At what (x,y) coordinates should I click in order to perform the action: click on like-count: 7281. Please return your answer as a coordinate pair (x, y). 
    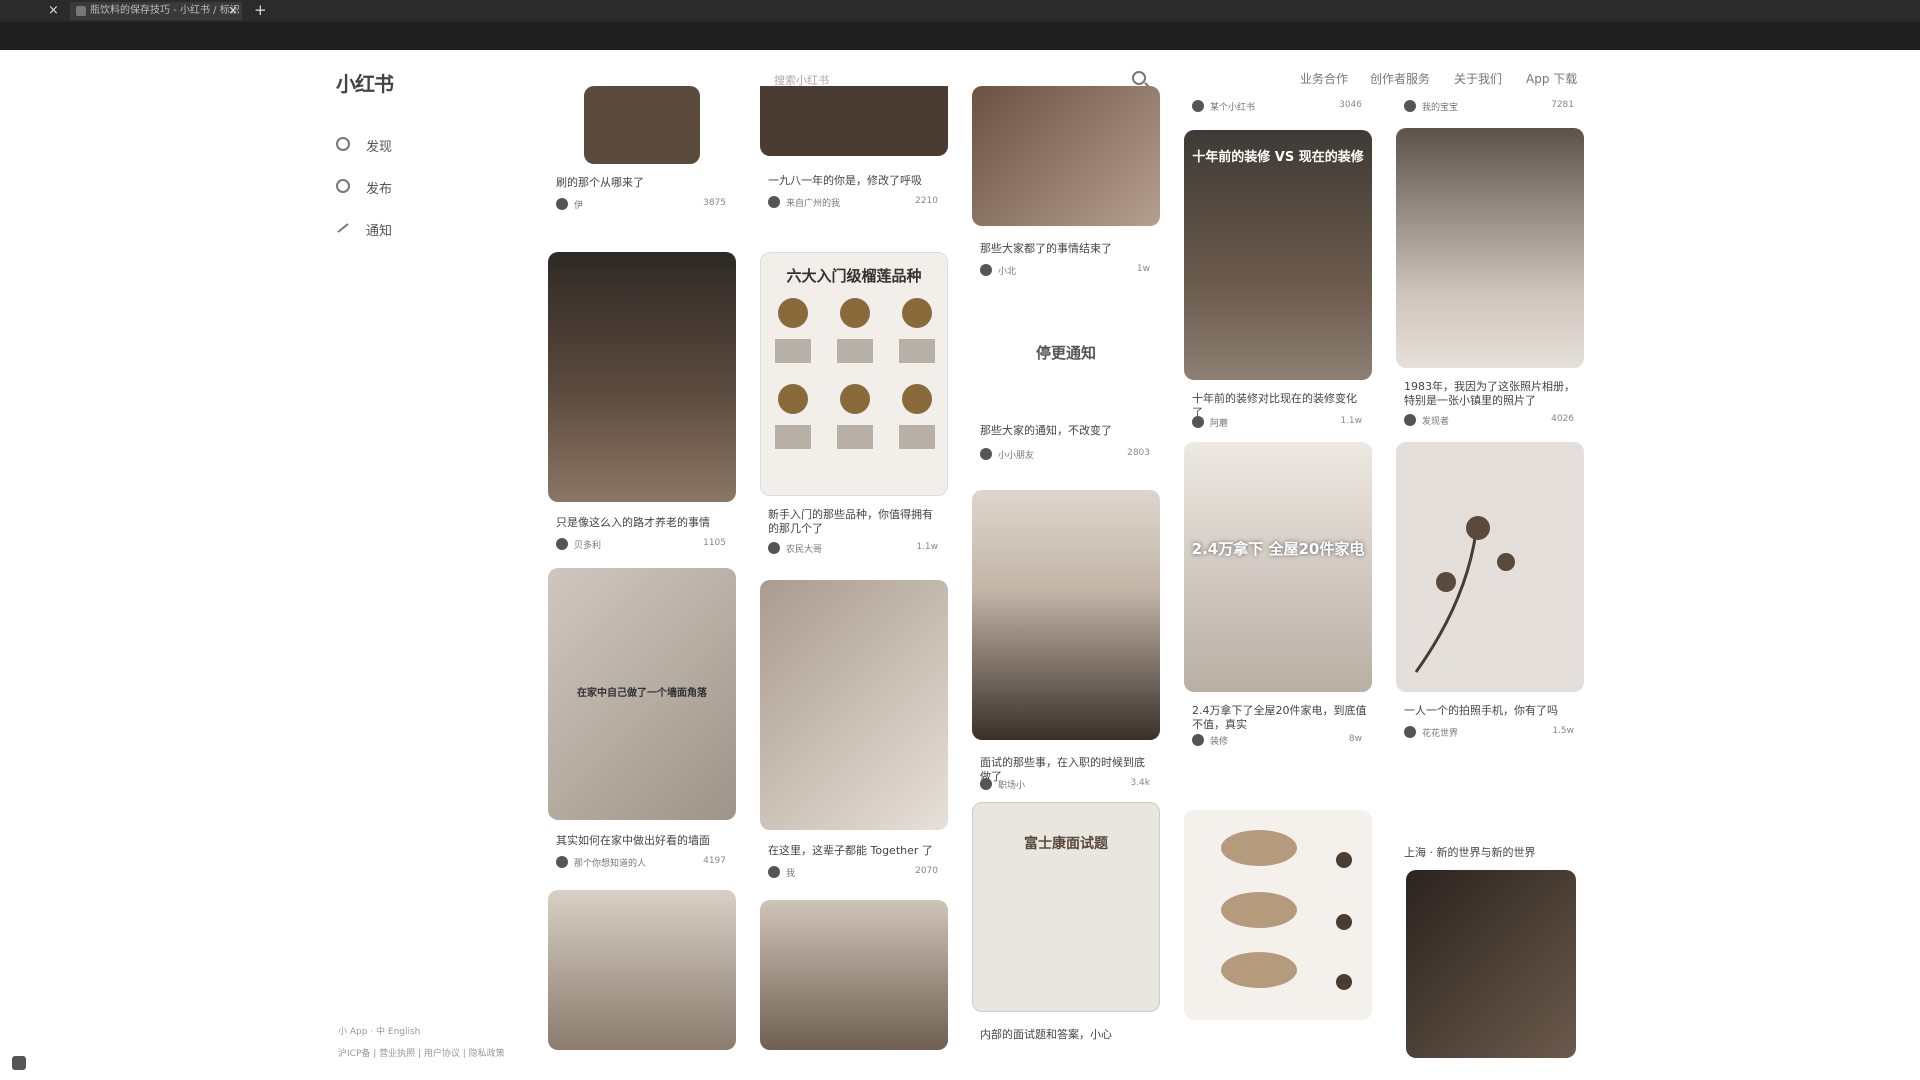
    Looking at the image, I should click on (1562, 105).